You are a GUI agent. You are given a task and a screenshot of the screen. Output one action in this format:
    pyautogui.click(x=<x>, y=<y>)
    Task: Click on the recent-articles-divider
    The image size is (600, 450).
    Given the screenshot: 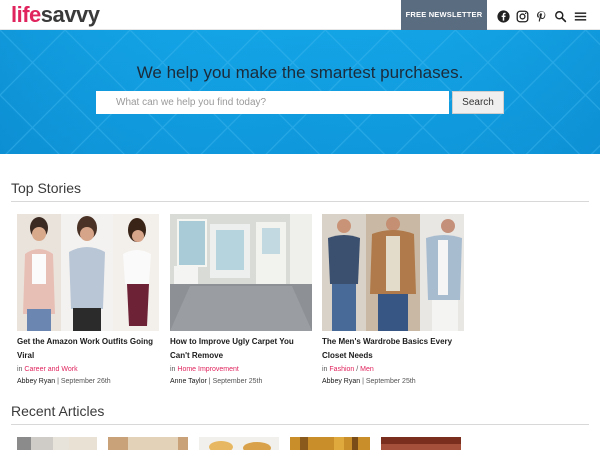 What is the action you would take?
    pyautogui.click(x=300, y=424)
    